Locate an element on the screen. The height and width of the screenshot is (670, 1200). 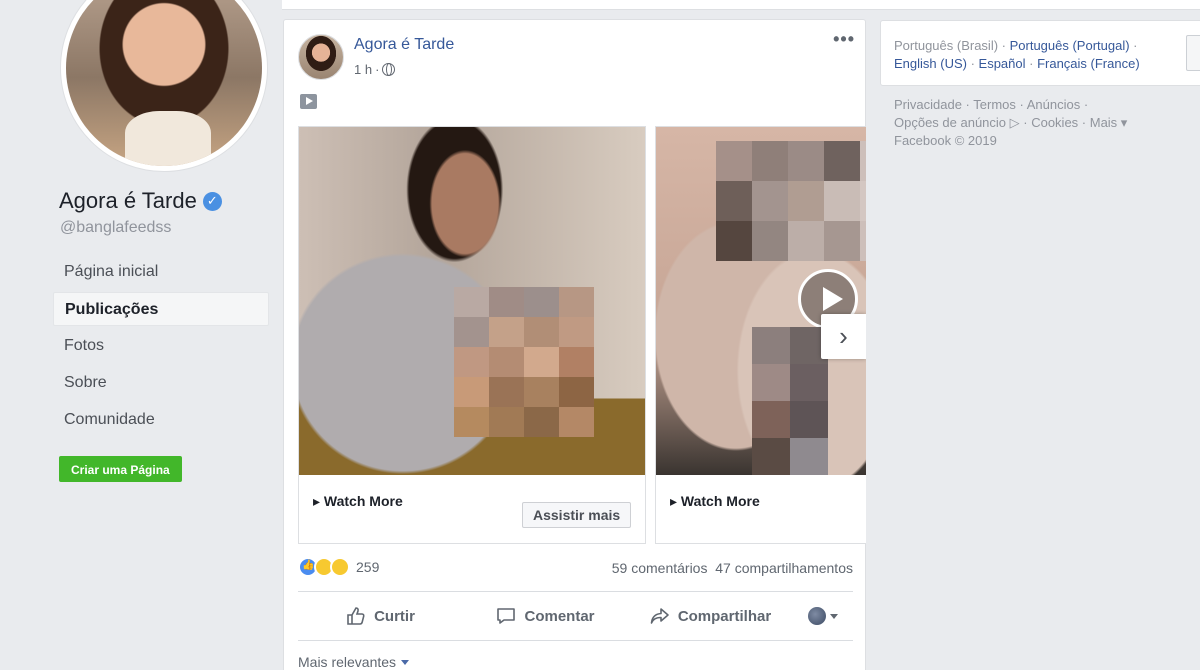
page-name: Agora é Tarde ✓ is located at coordinates (140, 201).